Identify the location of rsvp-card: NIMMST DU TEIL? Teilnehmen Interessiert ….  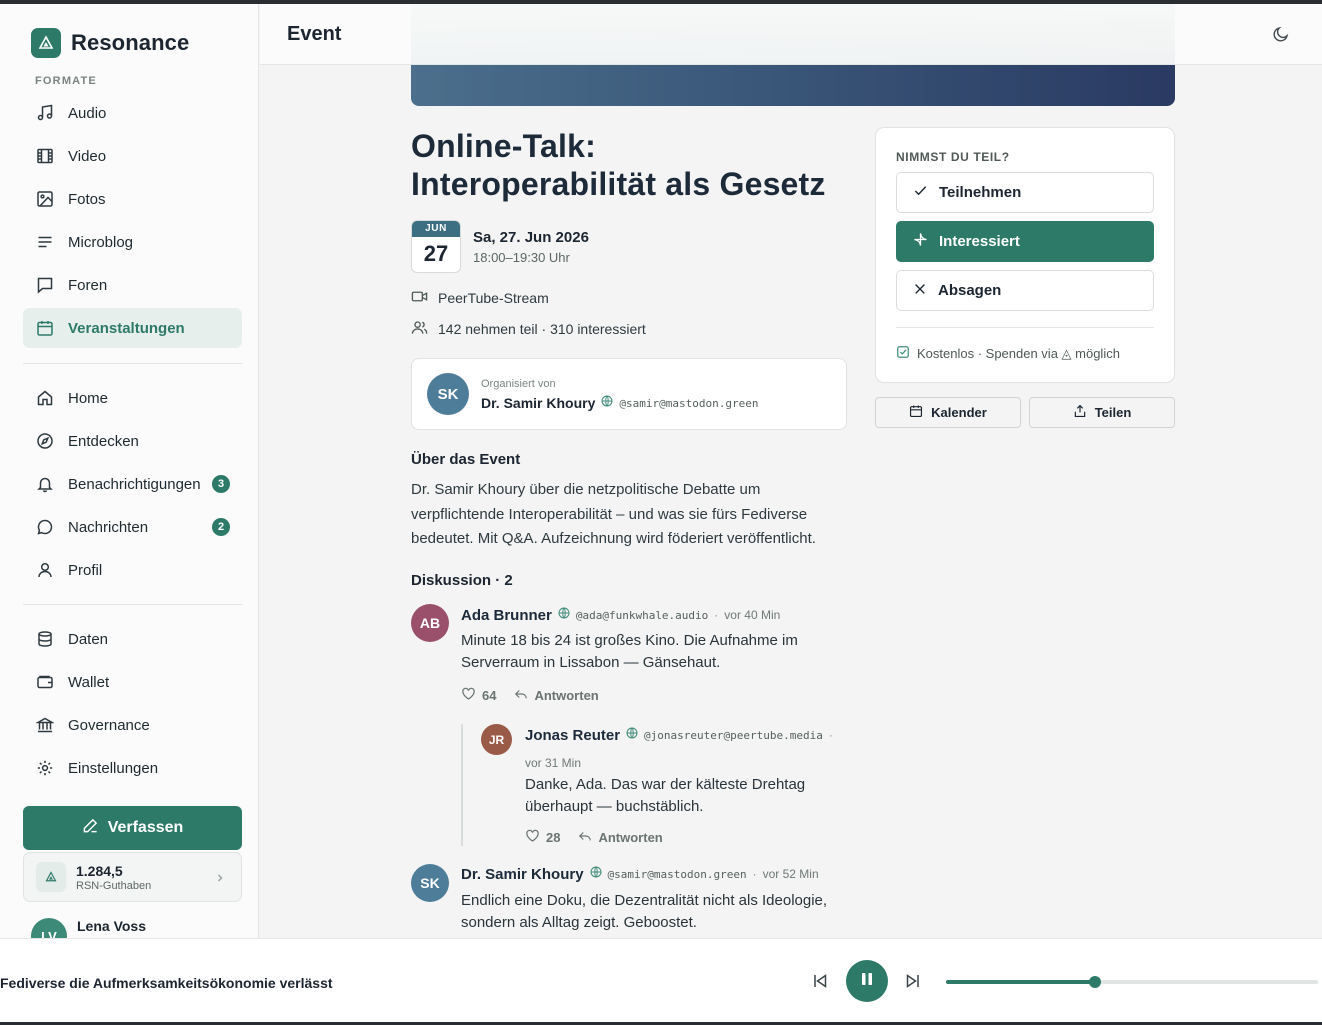
(1025, 255).